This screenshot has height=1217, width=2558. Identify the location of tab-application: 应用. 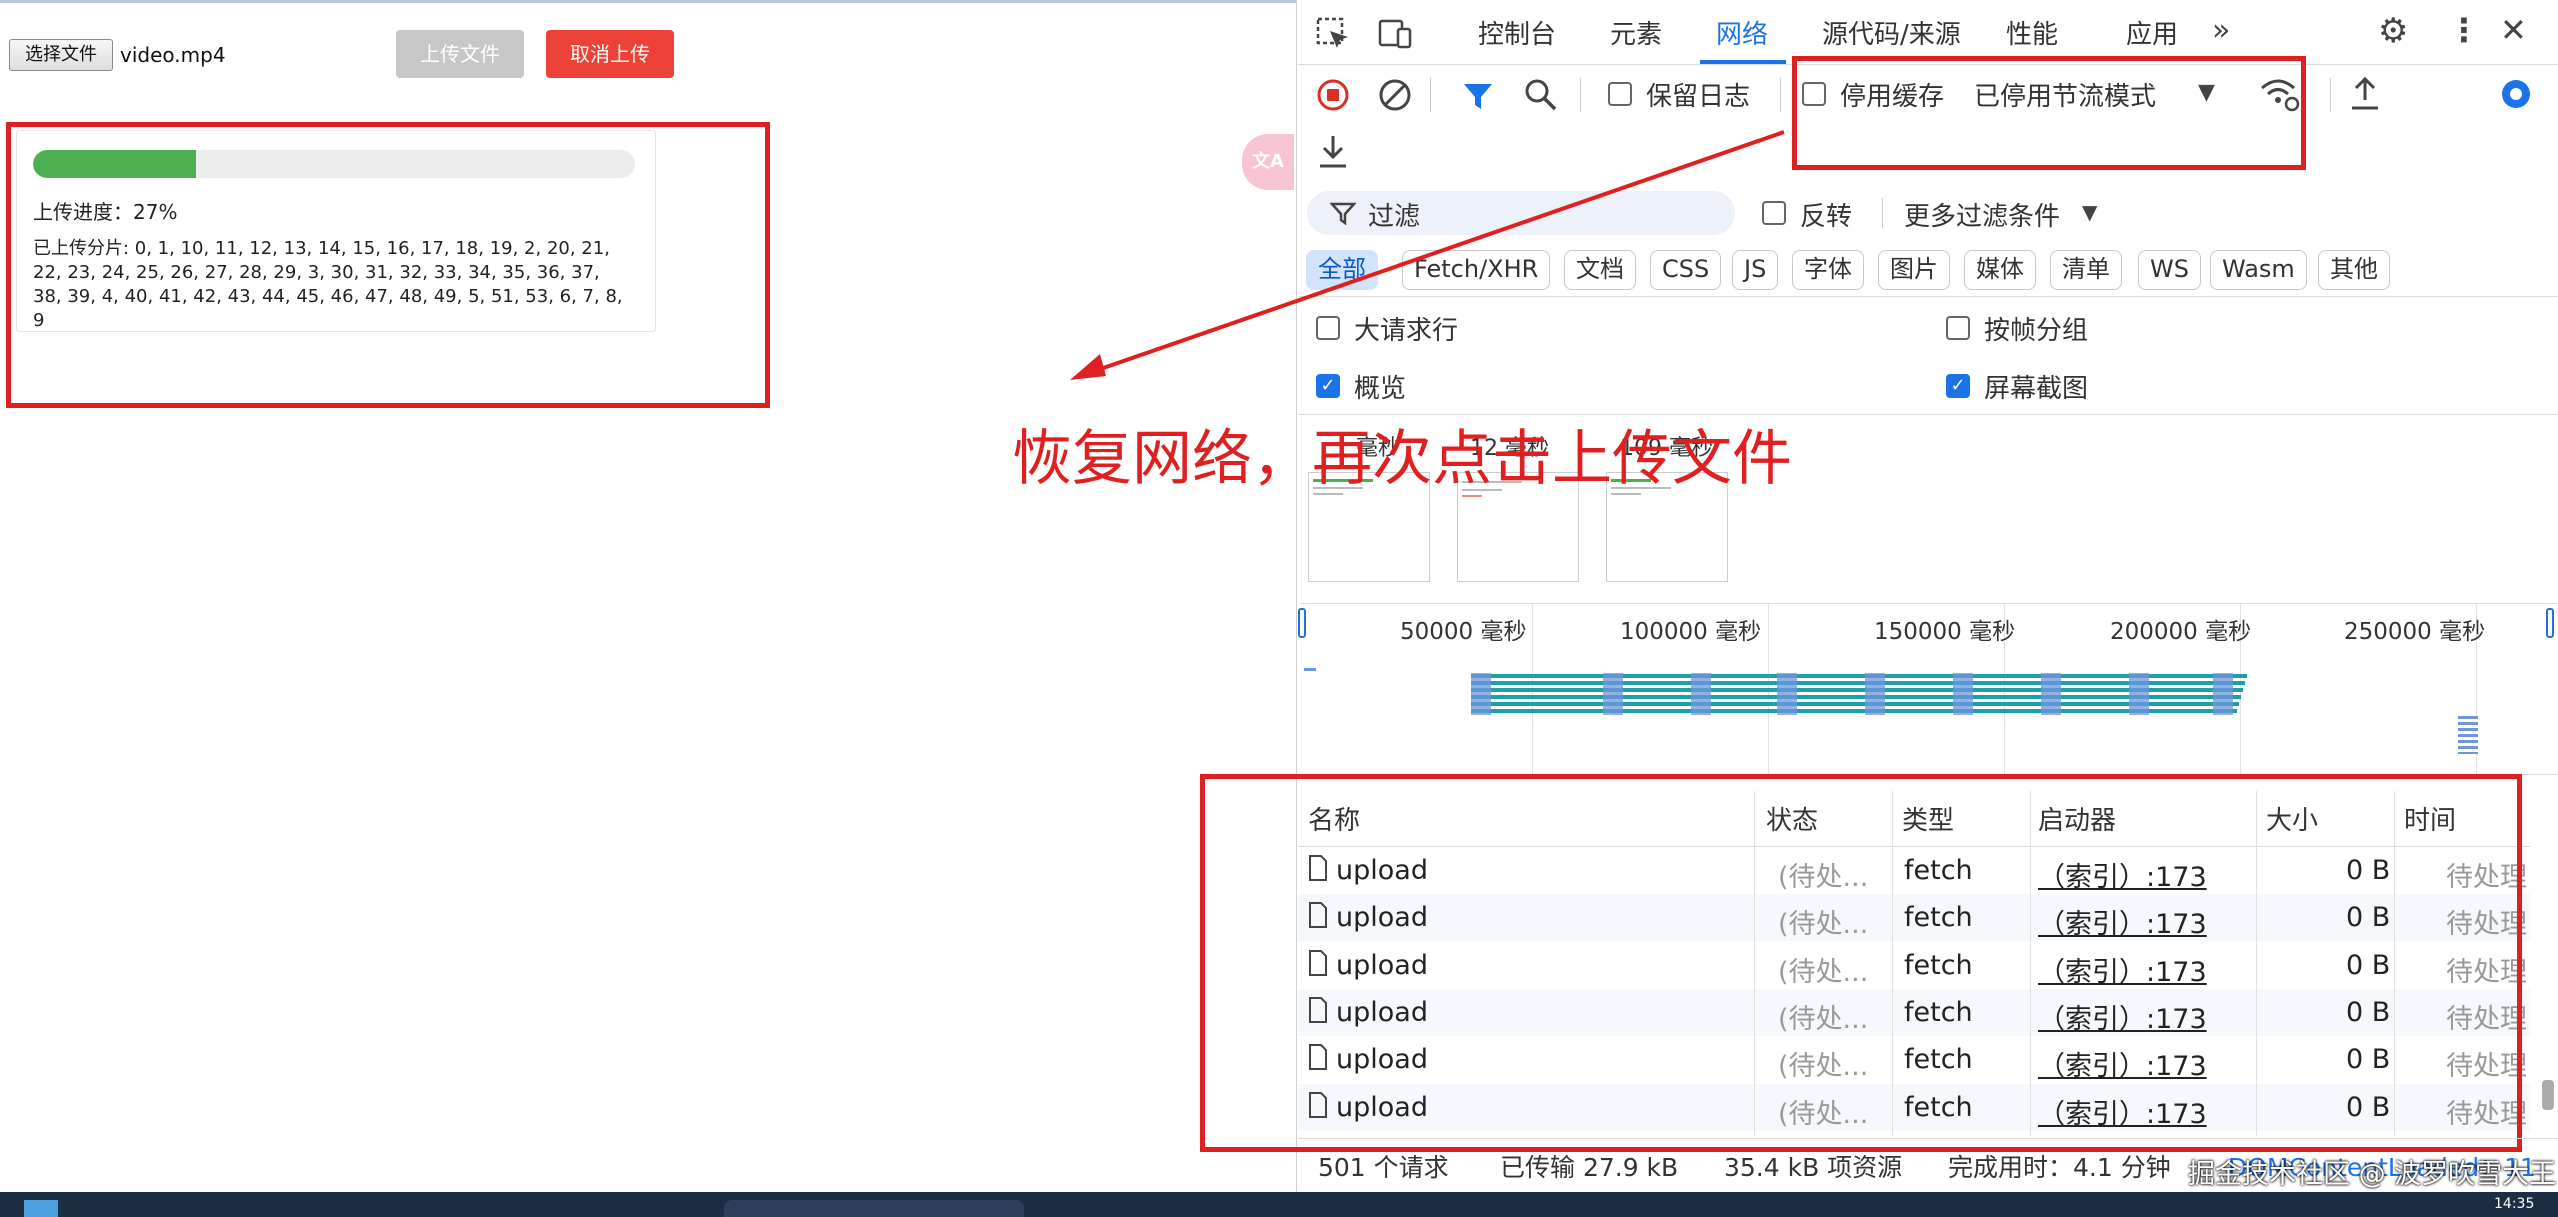
(2152, 32).